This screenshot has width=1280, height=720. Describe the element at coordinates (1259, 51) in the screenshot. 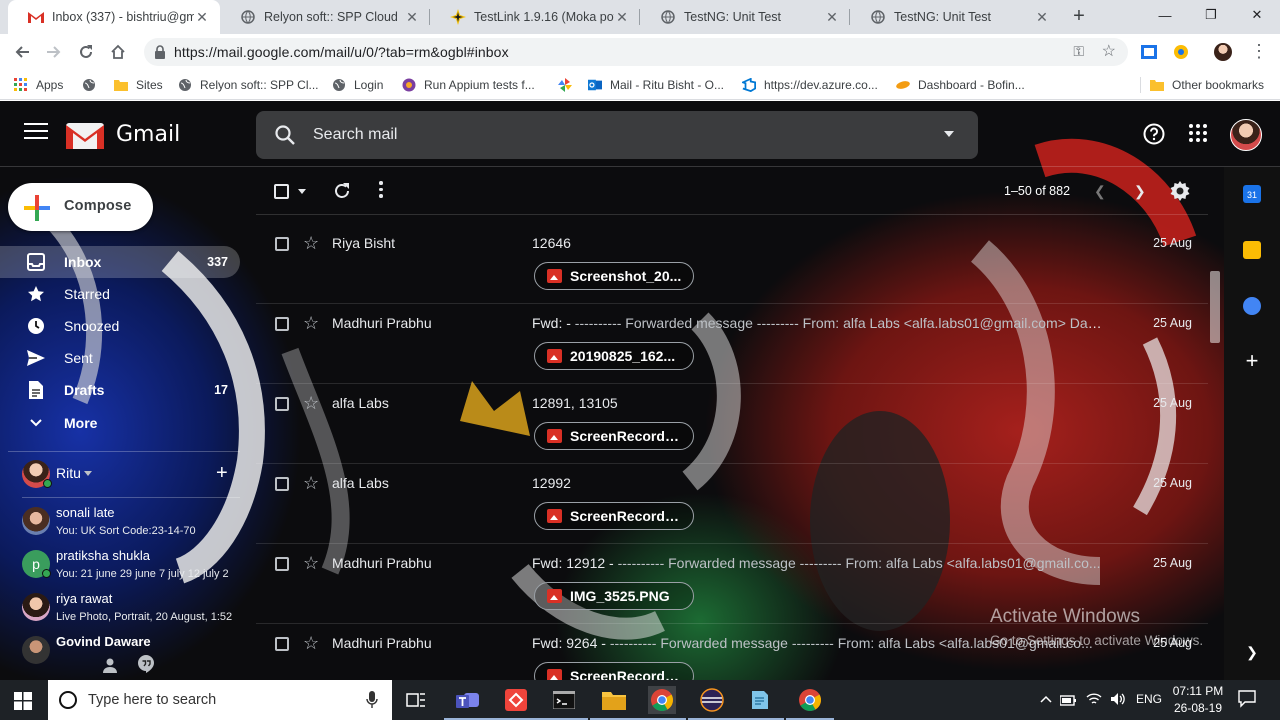

I see `chrome-menu-icon: ⋮` at that location.